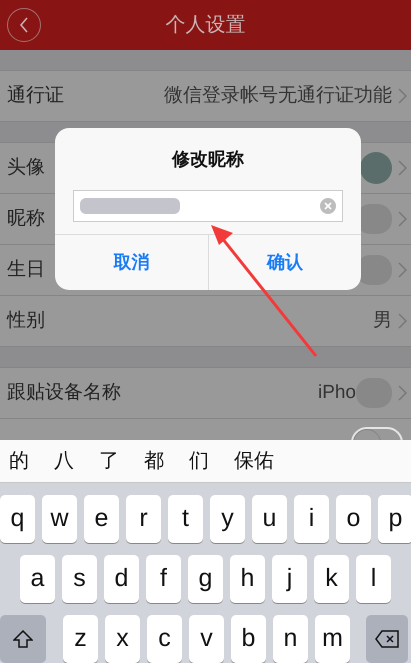  I want to click on key: k, so click(331, 579).